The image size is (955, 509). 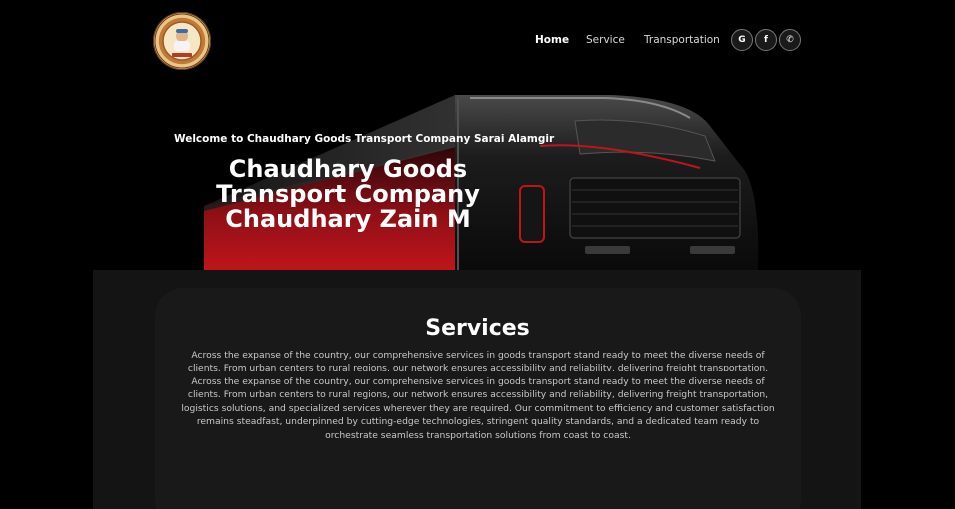 I want to click on facebook-icon: f, so click(x=766, y=40).